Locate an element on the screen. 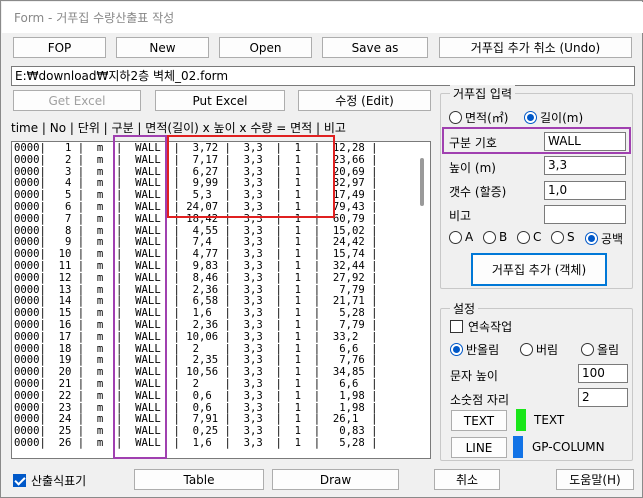 The height and width of the screenshot is (498, 643). new-button: New is located at coordinates (162, 47).